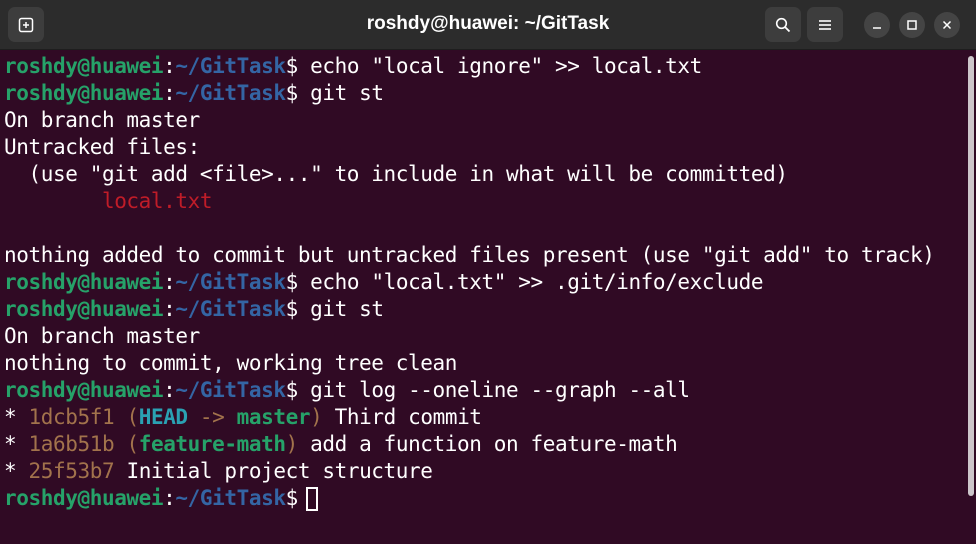 Image resolution: width=976 pixels, height=544 pixels. I want to click on commit-message: Initial project structure, so click(273, 471).